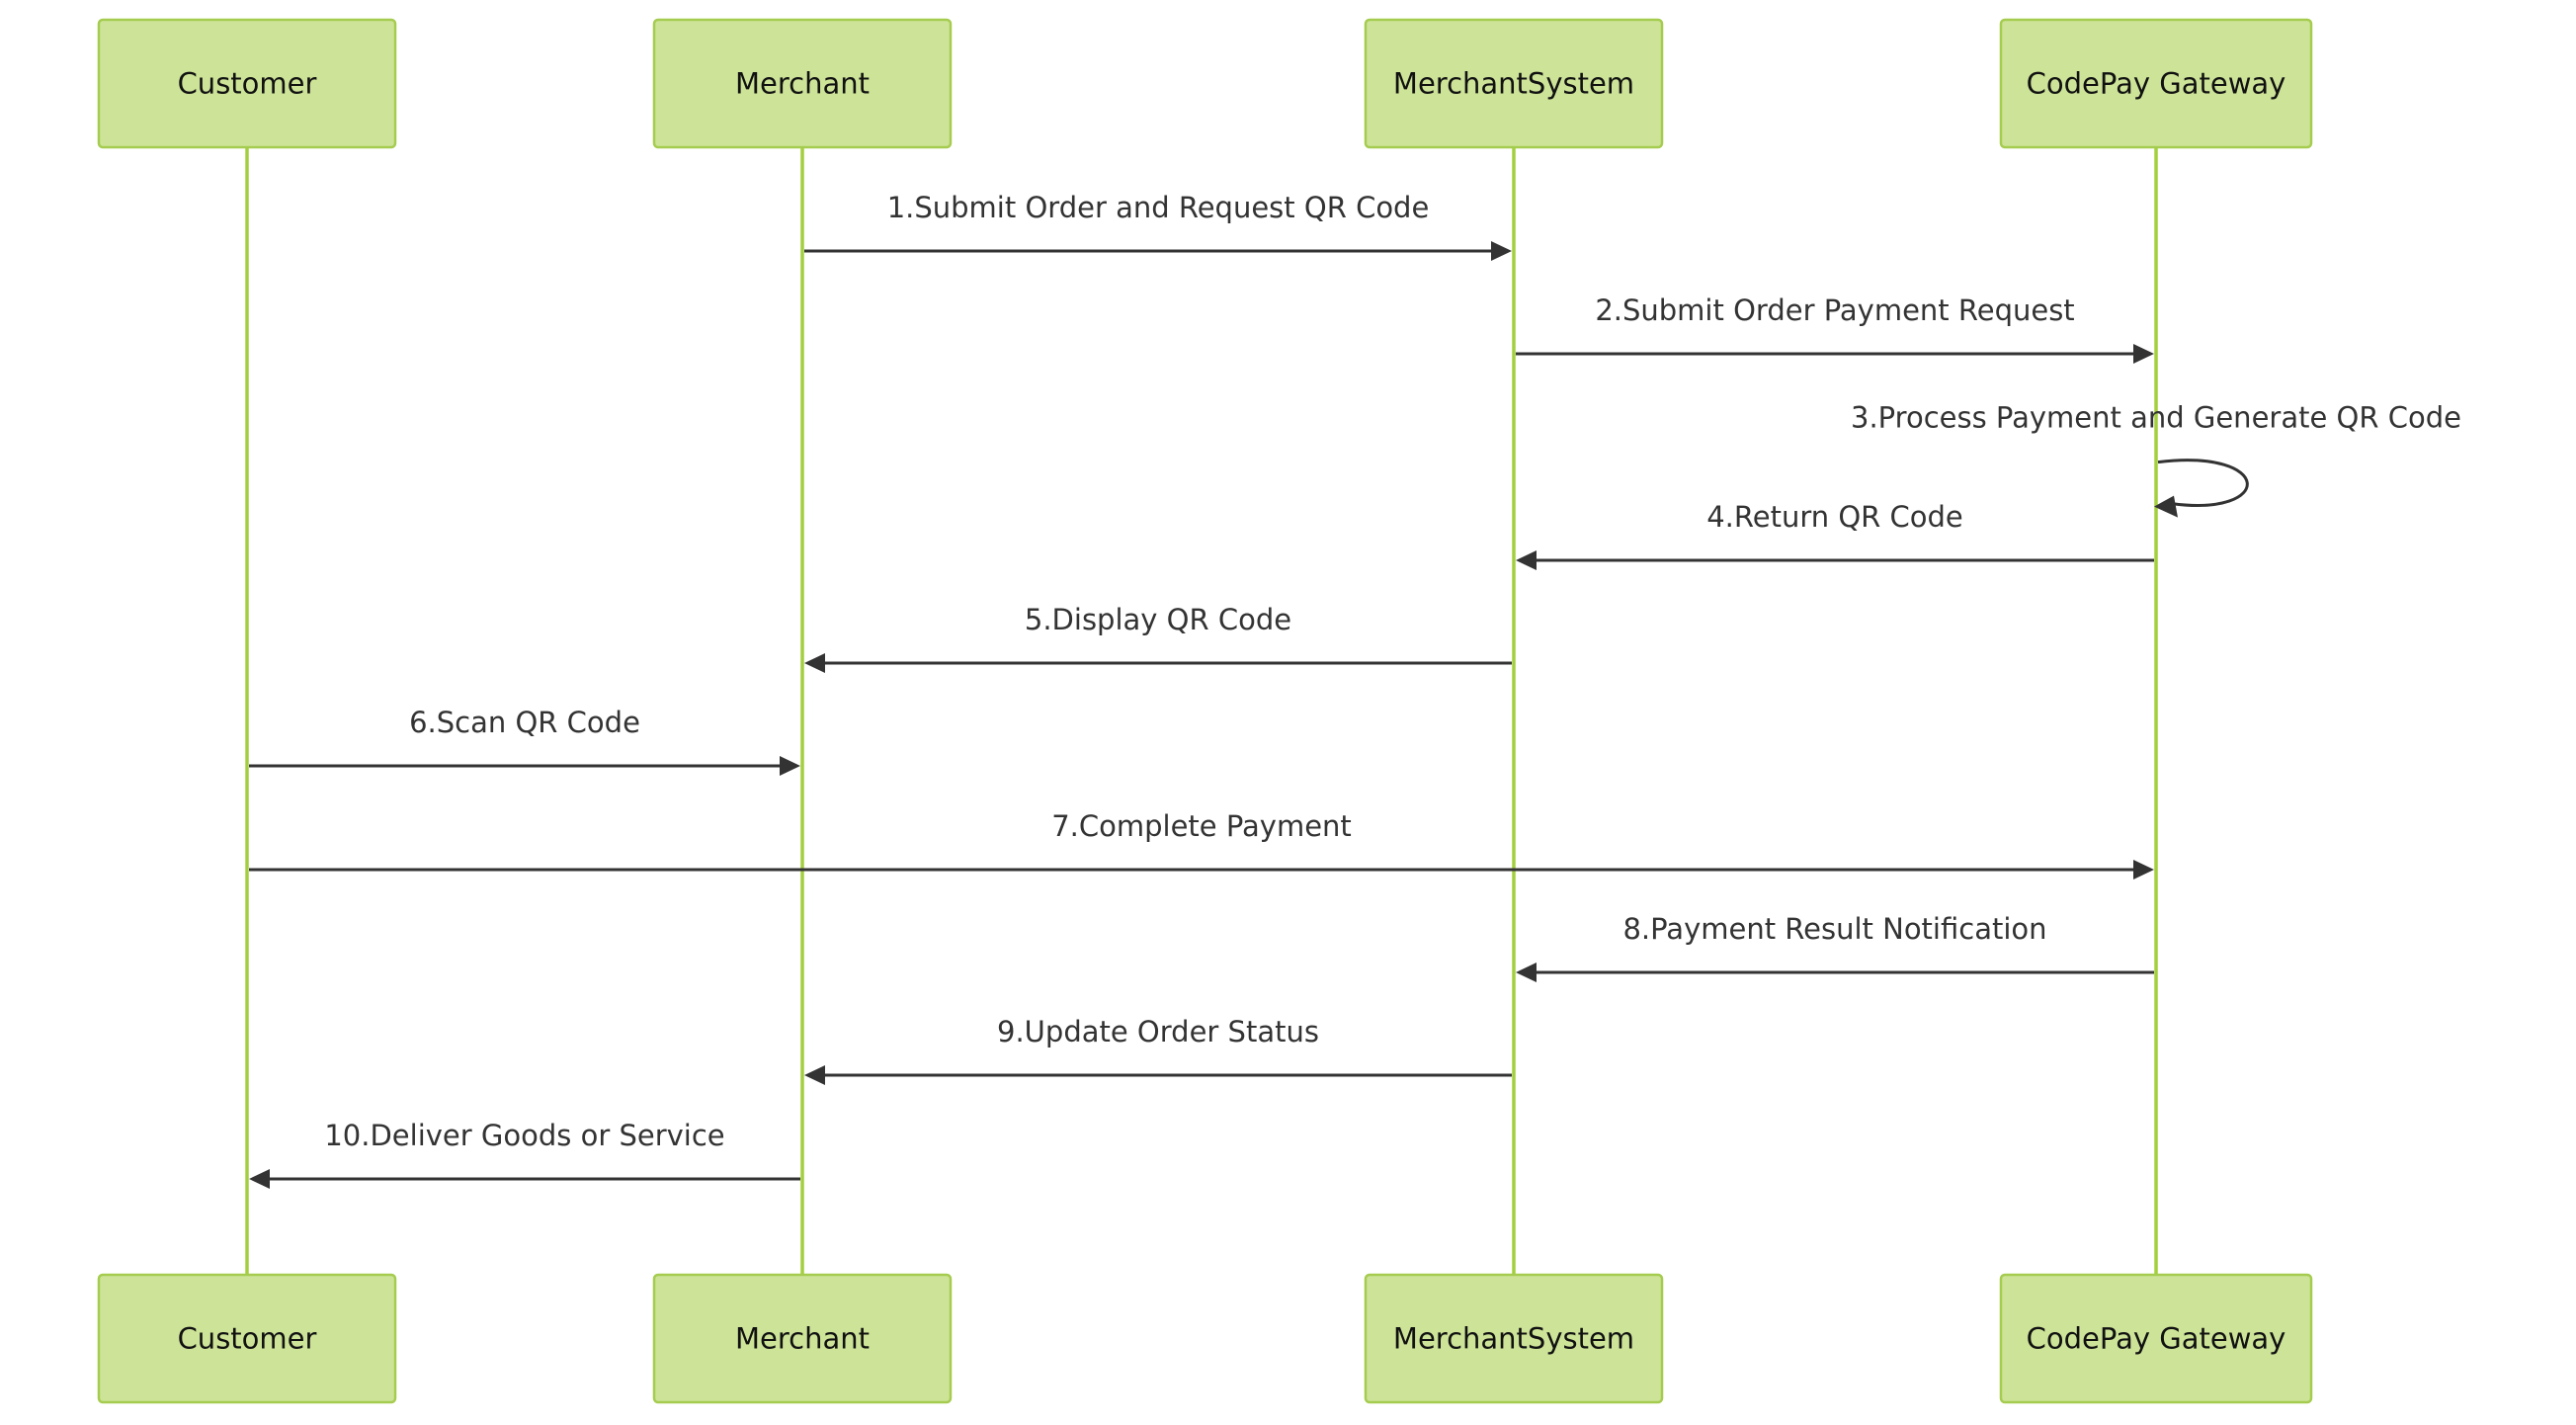 The width and height of the screenshot is (2576, 1425). I want to click on actor-merchant-top: Merchant, so click(802, 83).